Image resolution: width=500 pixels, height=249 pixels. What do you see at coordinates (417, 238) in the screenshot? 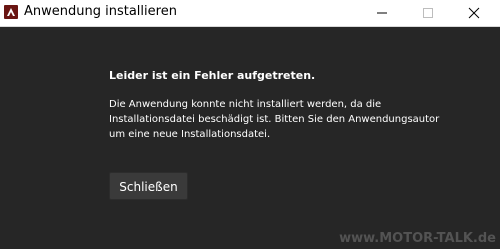
I see `watermark: www.MOTOR-TALK.de` at bounding box center [417, 238].